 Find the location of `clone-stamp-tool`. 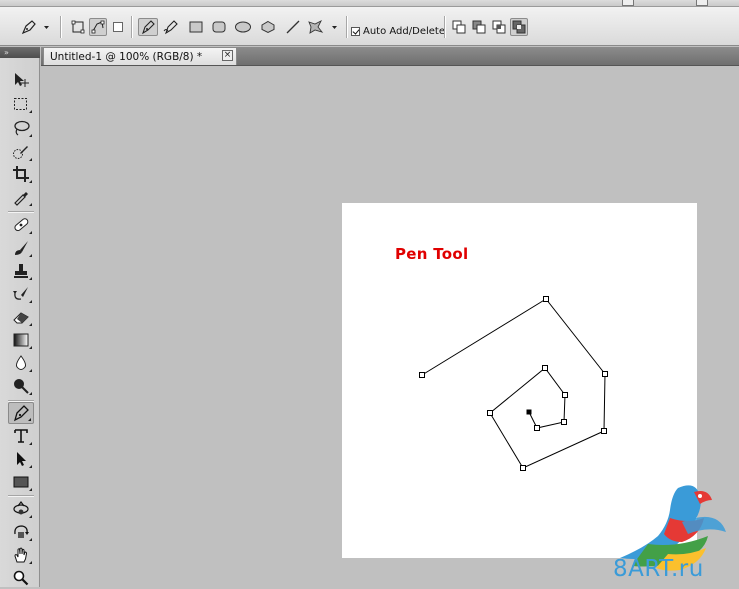

clone-stamp-tool is located at coordinates (21, 271).